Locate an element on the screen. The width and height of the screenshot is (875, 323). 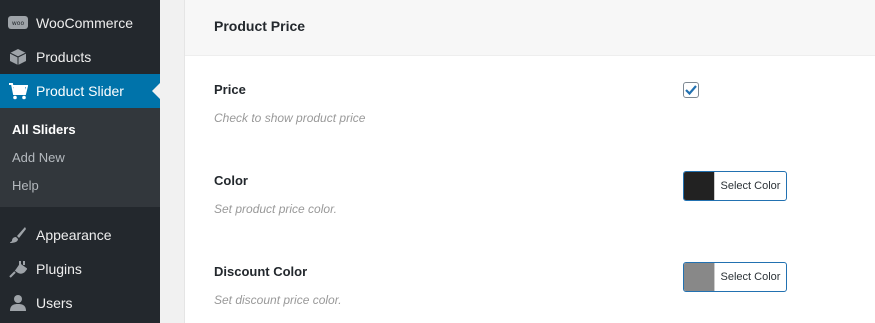
field-label-discount-color: Discount Color is located at coordinates (261, 271).